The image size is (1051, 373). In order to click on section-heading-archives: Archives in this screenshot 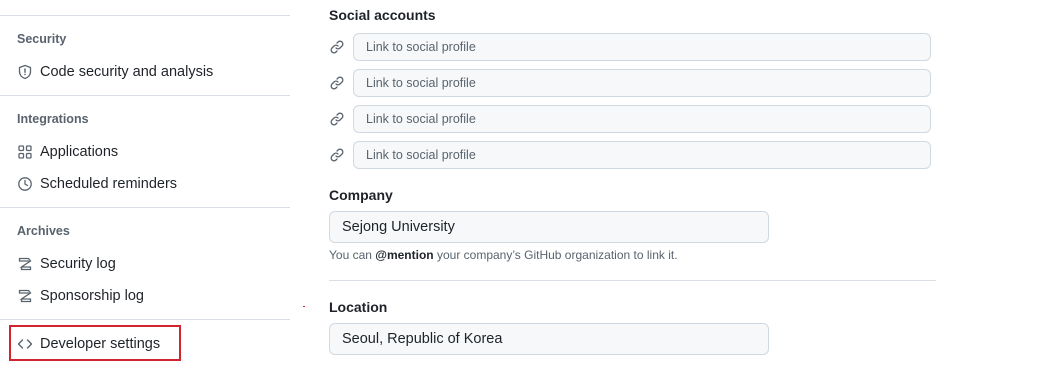, I will do `click(43, 231)`.